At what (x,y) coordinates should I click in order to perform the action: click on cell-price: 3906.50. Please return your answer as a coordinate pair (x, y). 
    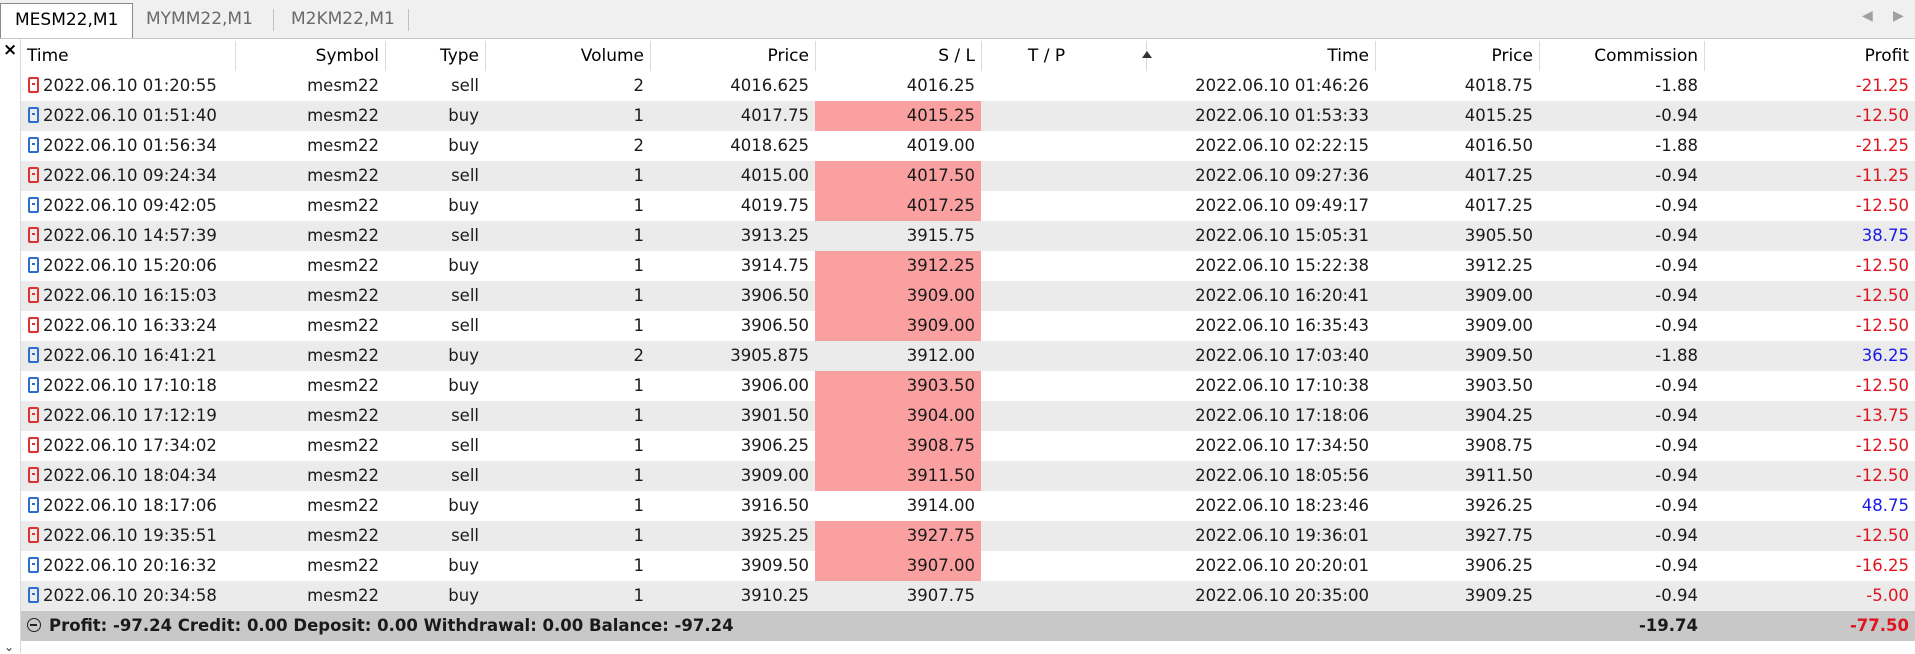
    Looking at the image, I should click on (774, 295).